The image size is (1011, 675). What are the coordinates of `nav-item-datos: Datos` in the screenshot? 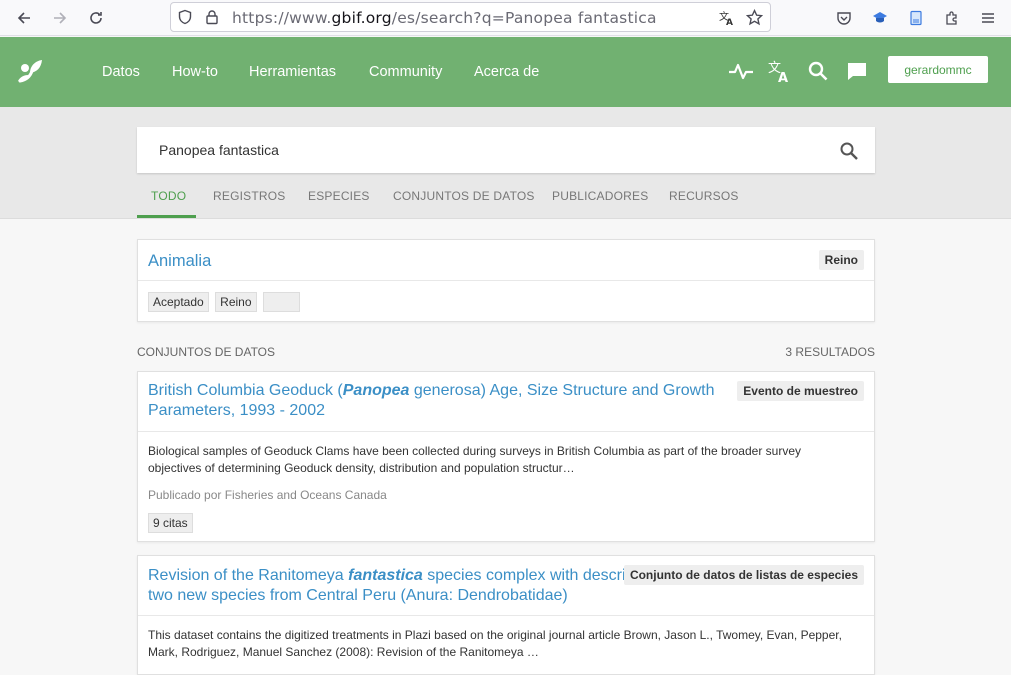 It's located at (121, 72).